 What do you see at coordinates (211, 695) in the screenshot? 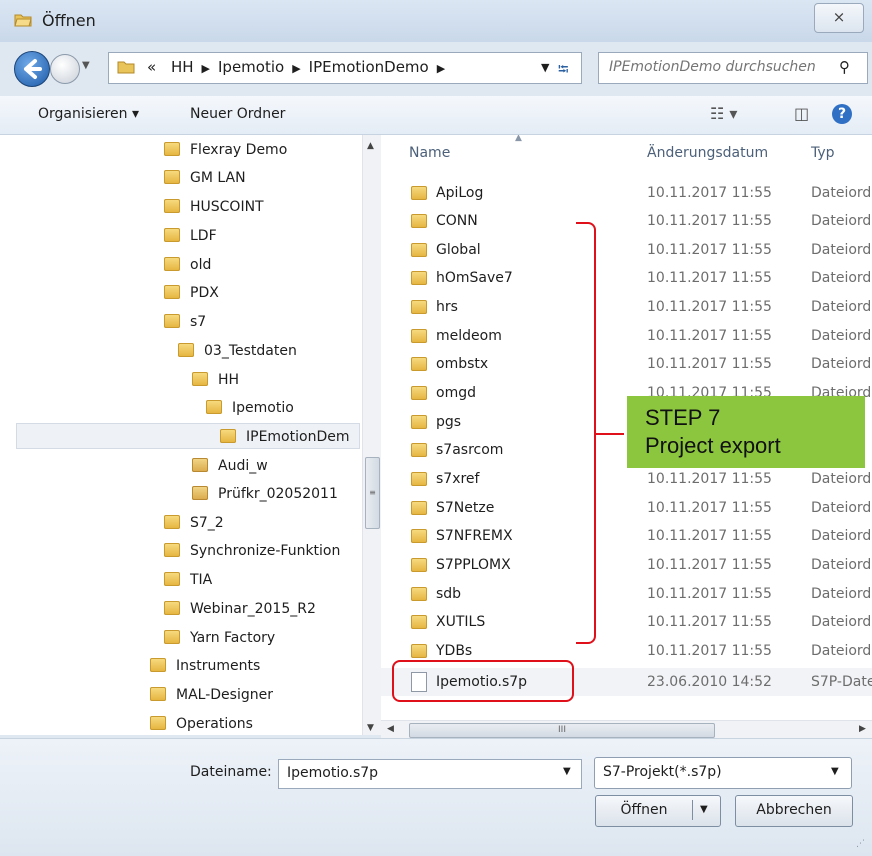
I see `nav-item-mal-designer: MAL-Designer` at bounding box center [211, 695].